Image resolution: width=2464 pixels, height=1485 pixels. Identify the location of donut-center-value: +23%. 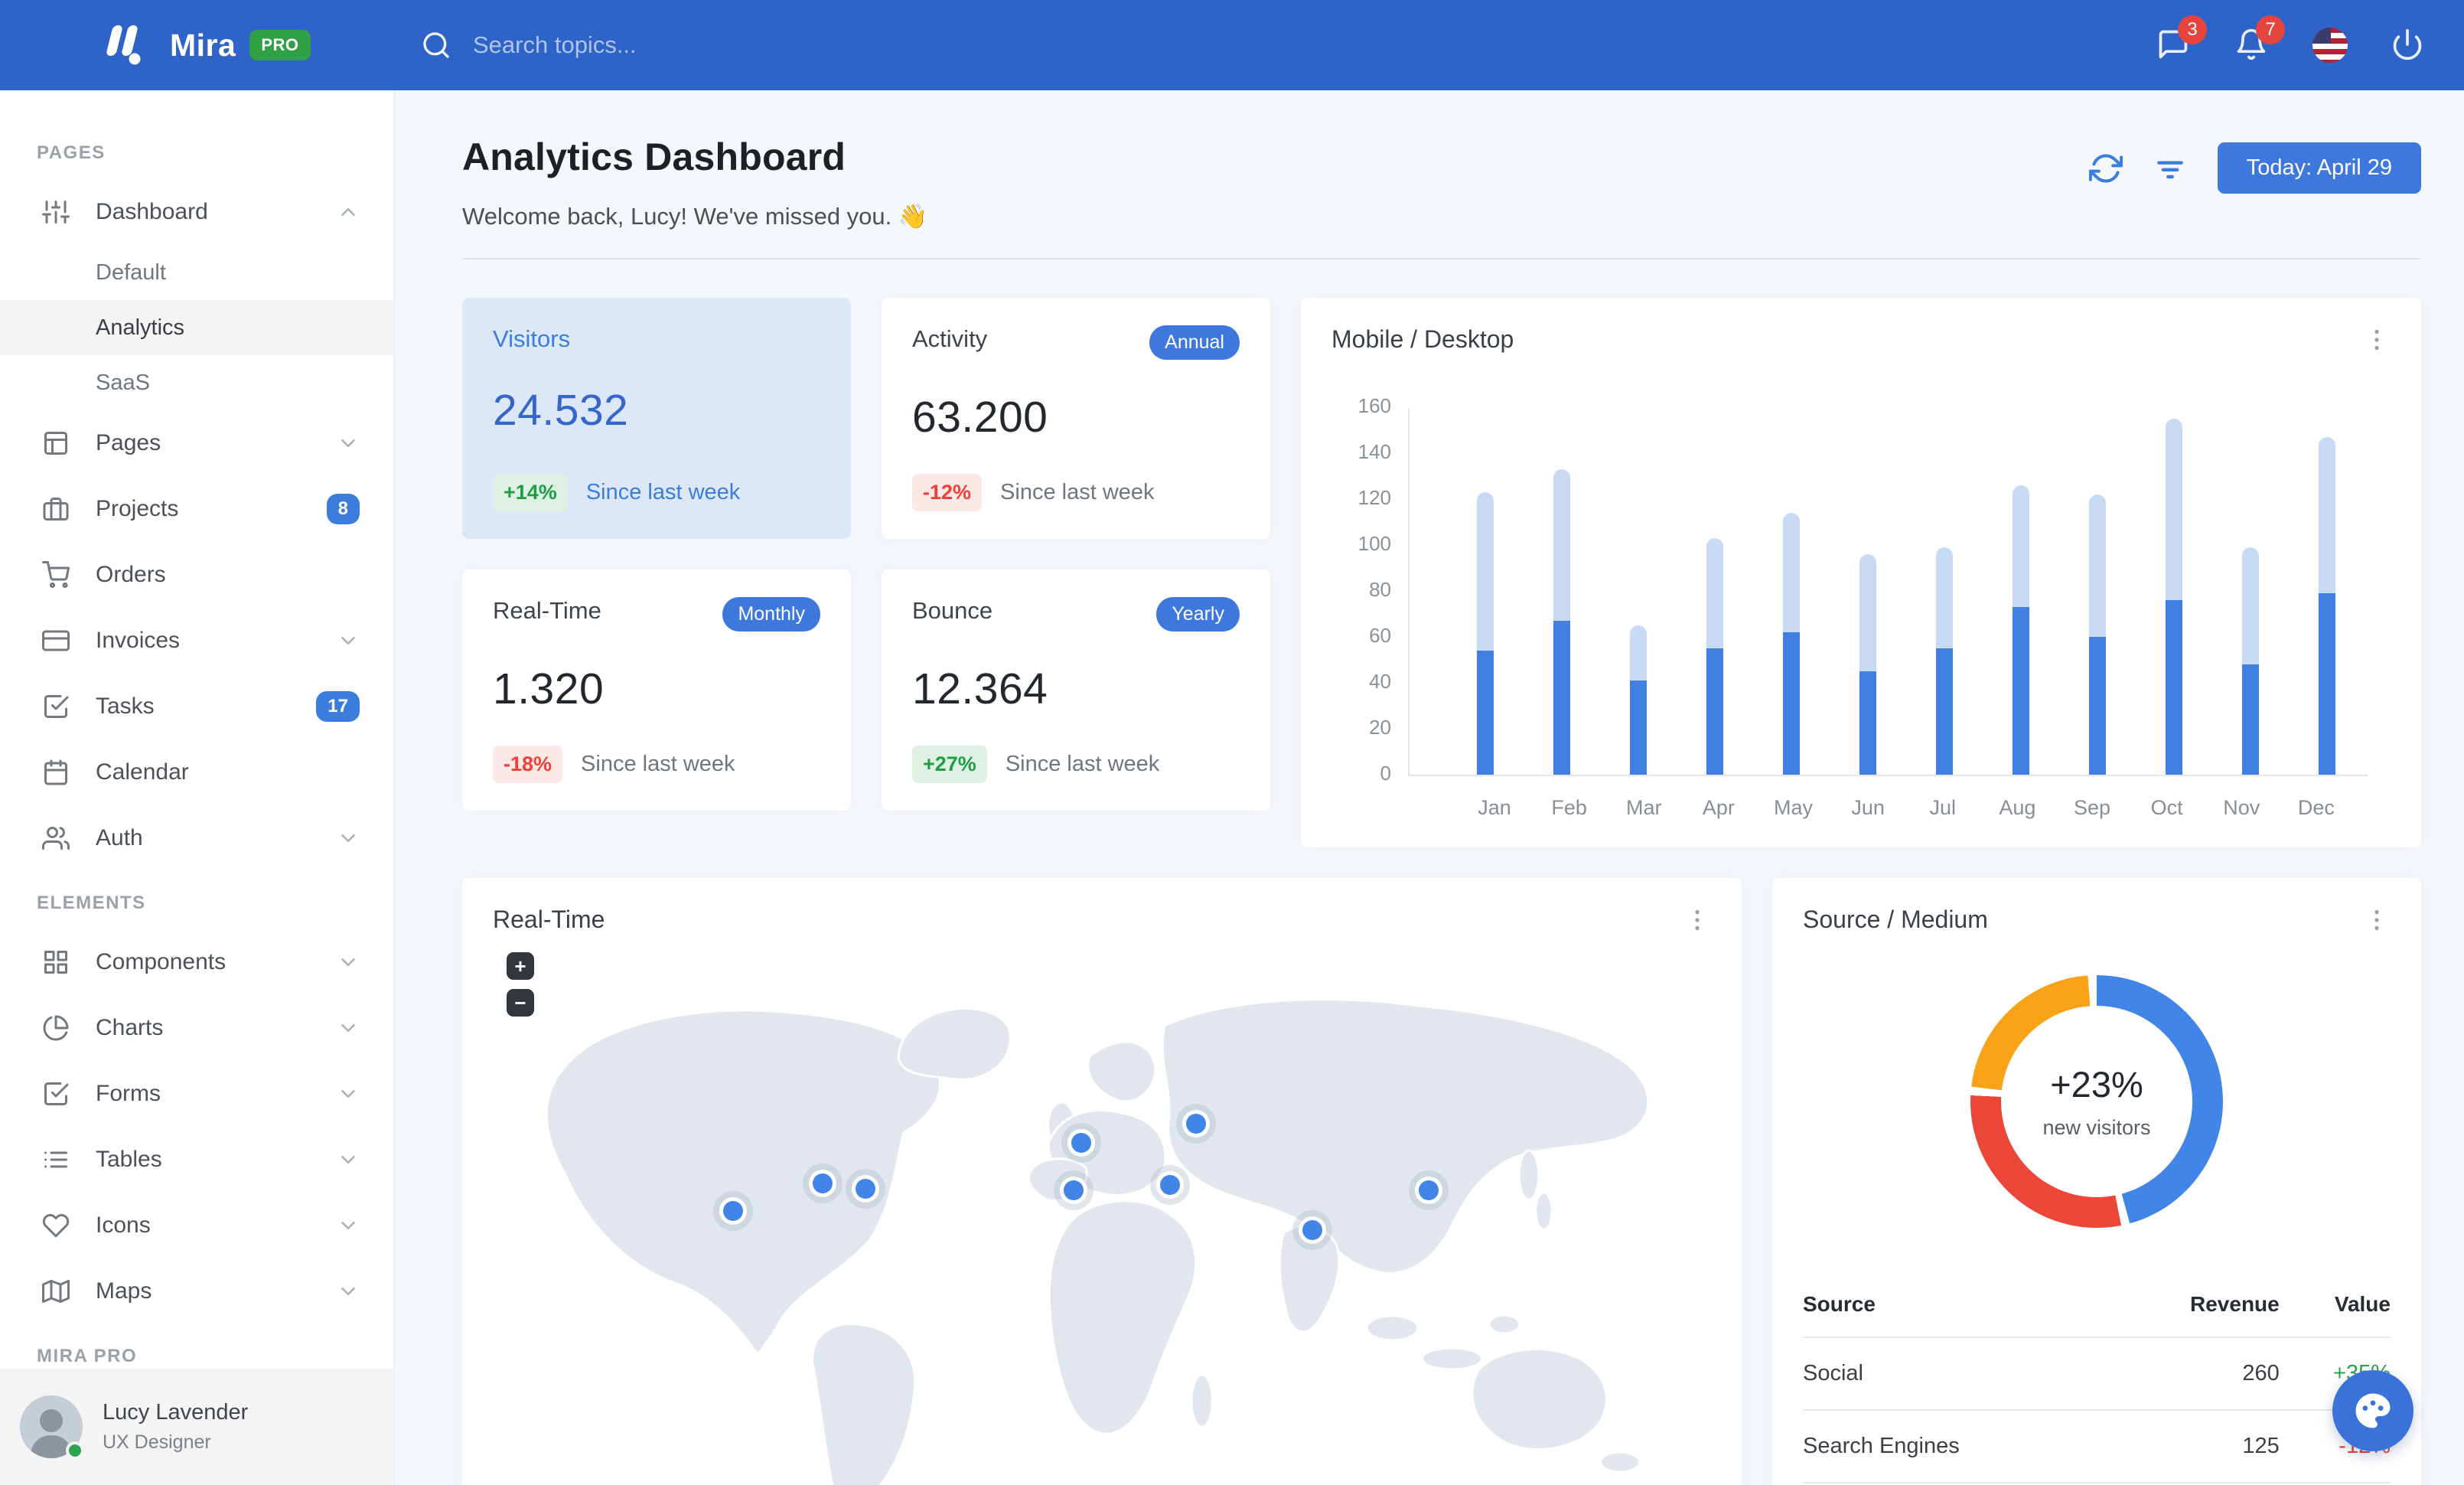
(2097, 1084).